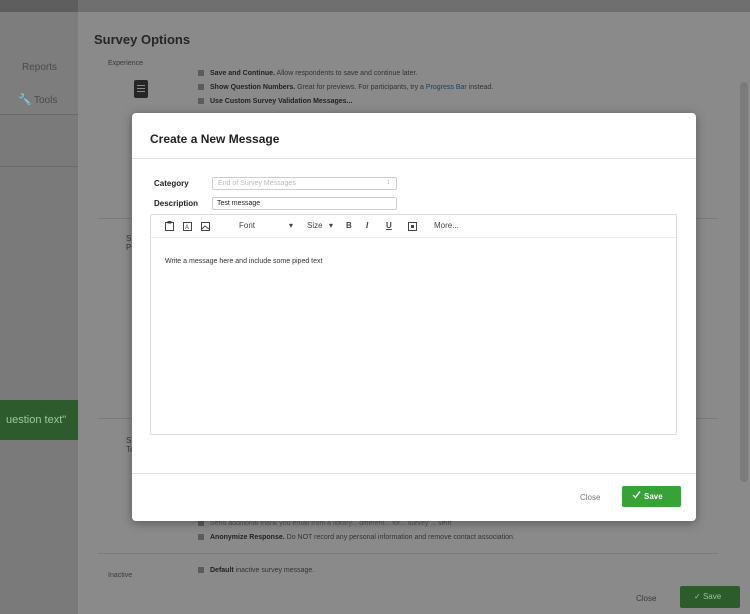 The width and height of the screenshot is (750, 614). Describe the element at coordinates (253, 87) in the screenshot. I see `option-title: Show Question Numbers.` at that location.